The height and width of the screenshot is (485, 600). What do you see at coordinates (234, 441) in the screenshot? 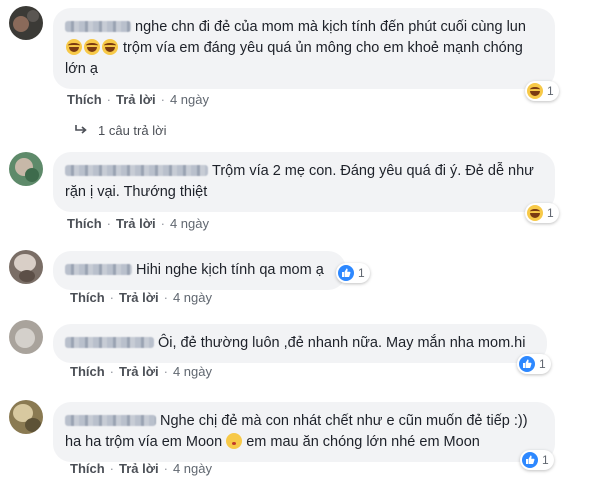
I see `kiss-emoji-icon` at bounding box center [234, 441].